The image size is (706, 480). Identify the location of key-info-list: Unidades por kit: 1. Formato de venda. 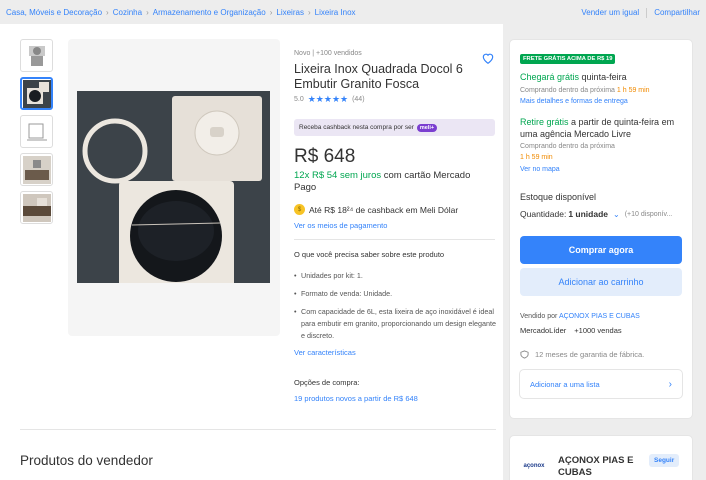
(396, 309).